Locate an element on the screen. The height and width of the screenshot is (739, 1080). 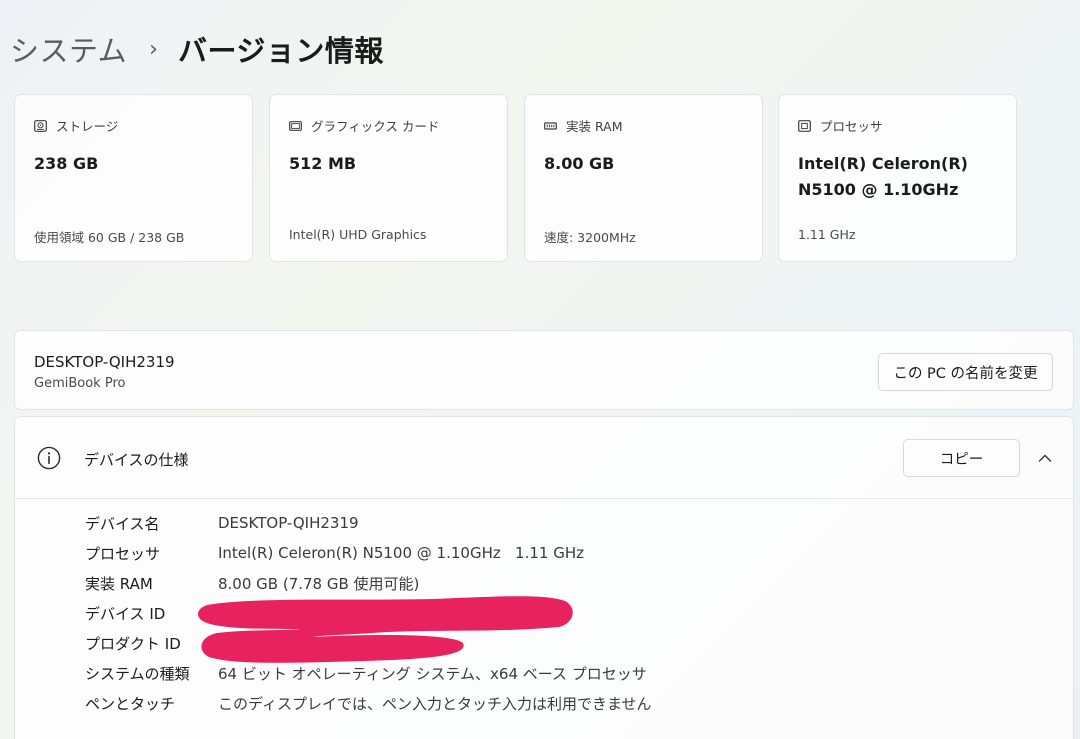
card-label: ストレージ is located at coordinates (87, 126).